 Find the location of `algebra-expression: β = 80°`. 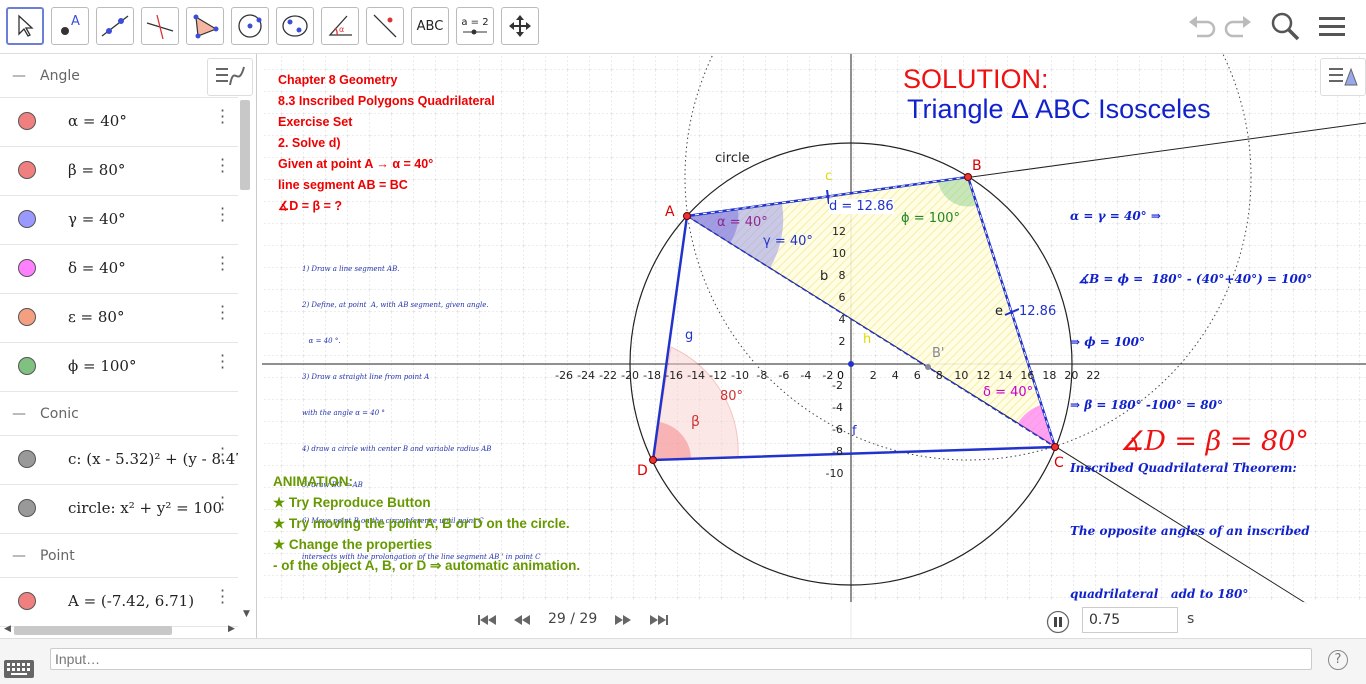

algebra-expression: β = 80° is located at coordinates (153, 170).